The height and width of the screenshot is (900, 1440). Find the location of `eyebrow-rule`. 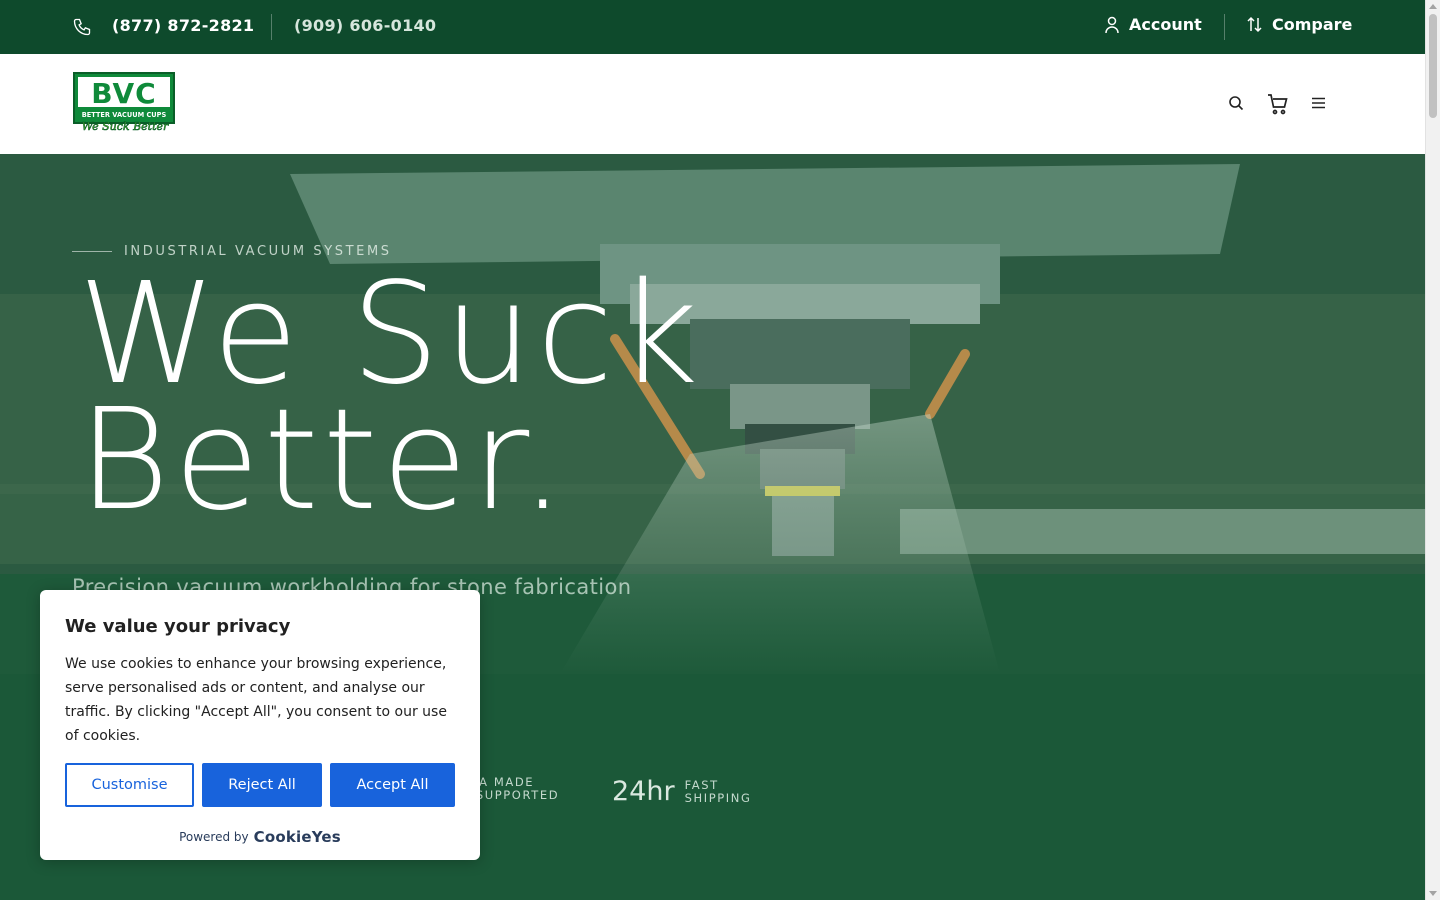

eyebrow-rule is located at coordinates (92, 251).